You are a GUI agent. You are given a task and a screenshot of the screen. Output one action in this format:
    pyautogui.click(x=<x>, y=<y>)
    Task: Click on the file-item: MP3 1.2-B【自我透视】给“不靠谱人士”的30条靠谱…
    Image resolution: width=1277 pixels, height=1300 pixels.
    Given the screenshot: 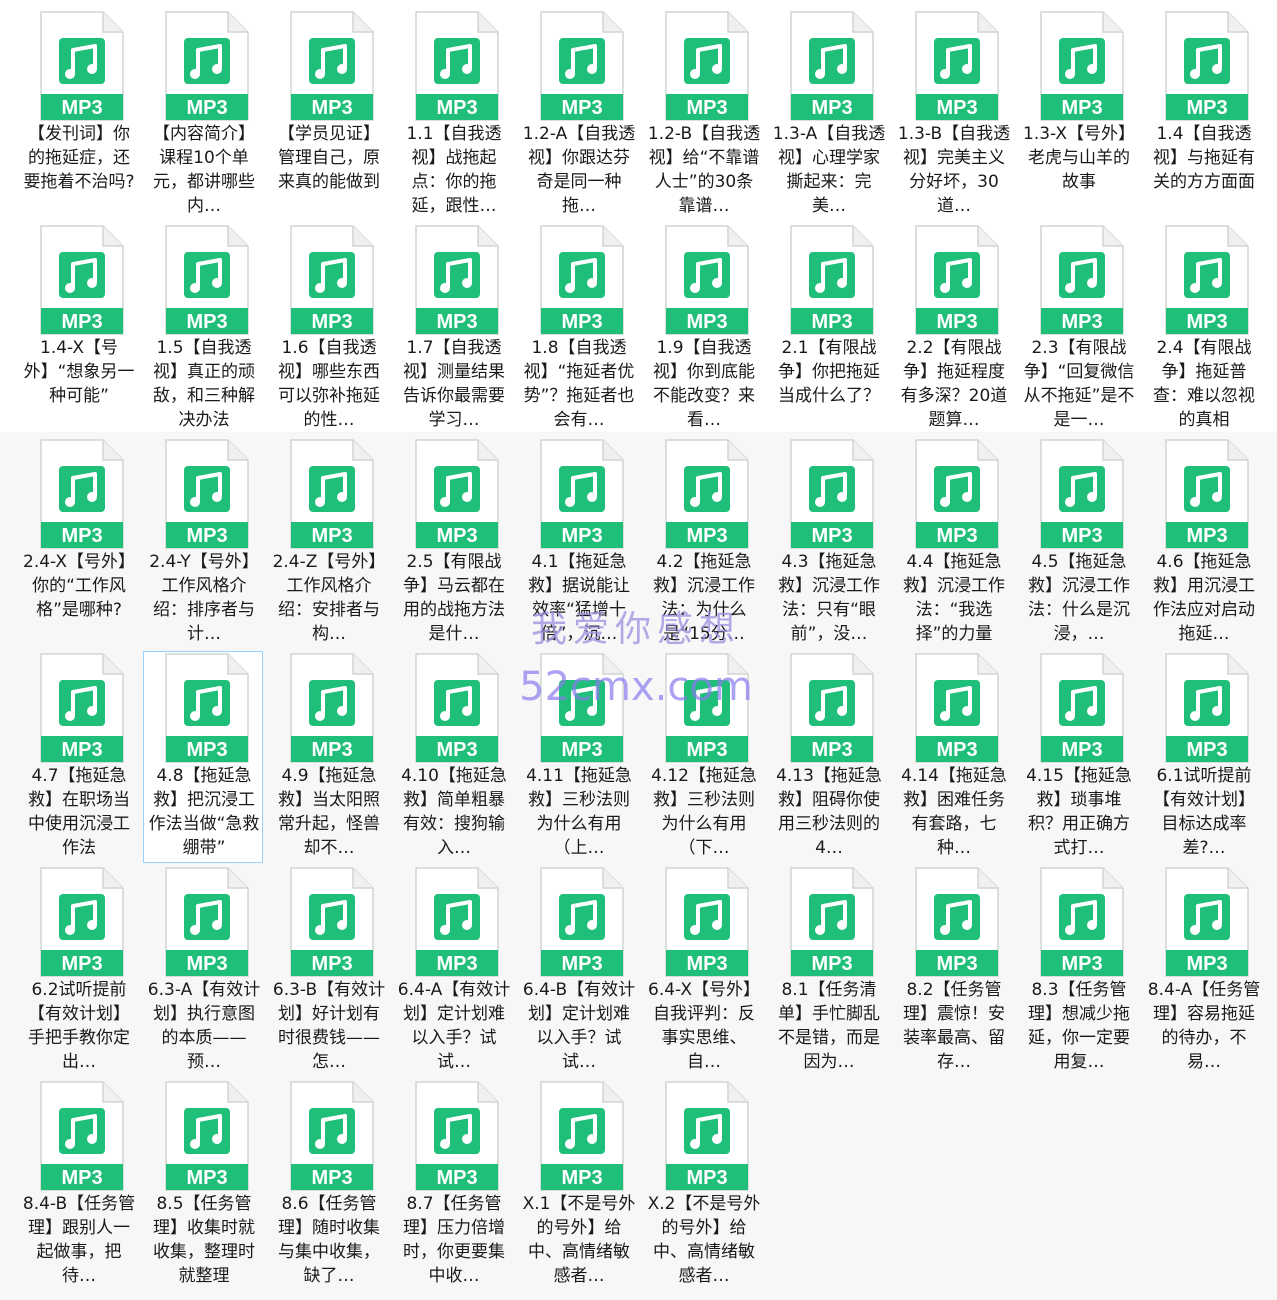 What is the action you would take?
    pyautogui.click(x=703, y=115)
    